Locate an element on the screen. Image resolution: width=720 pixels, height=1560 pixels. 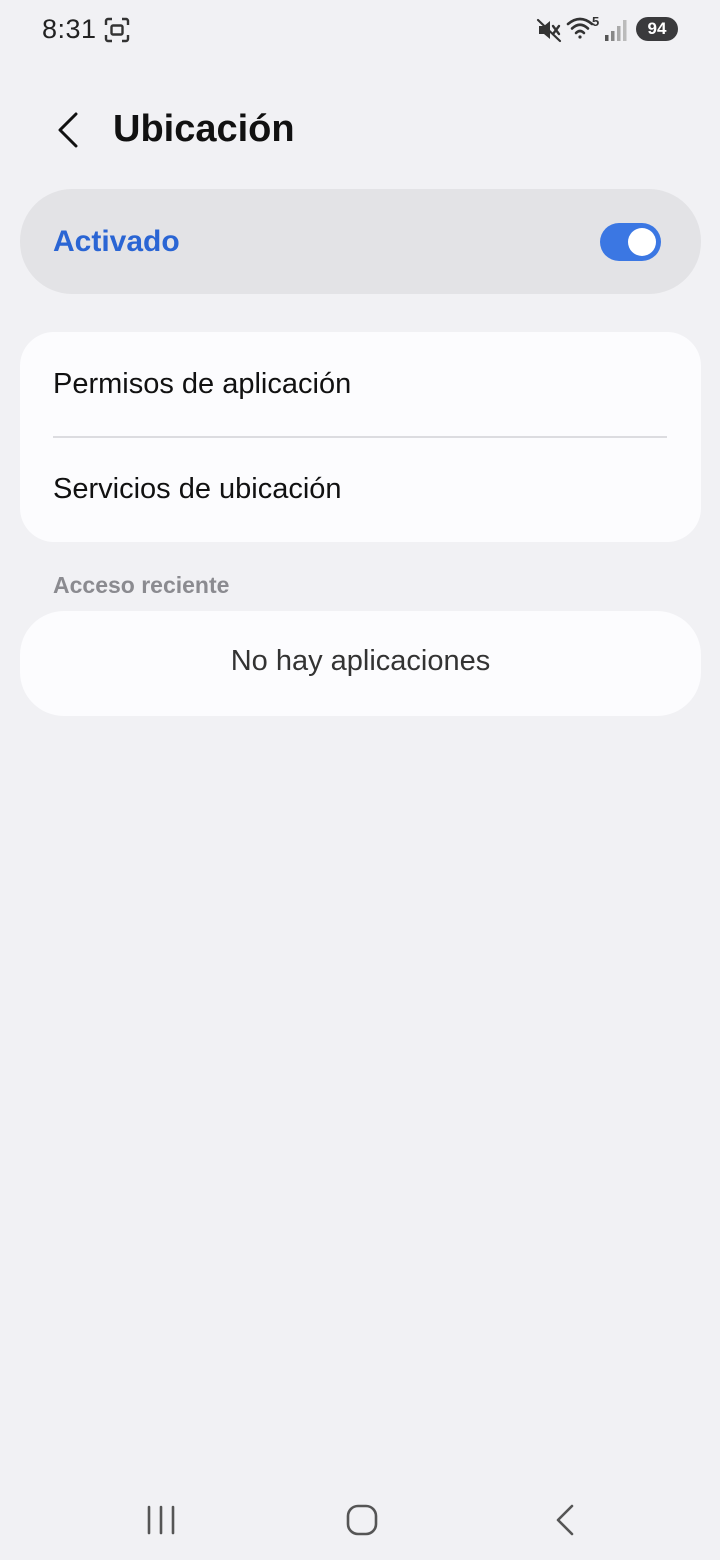
back-button is located at coordinates (68, 130).